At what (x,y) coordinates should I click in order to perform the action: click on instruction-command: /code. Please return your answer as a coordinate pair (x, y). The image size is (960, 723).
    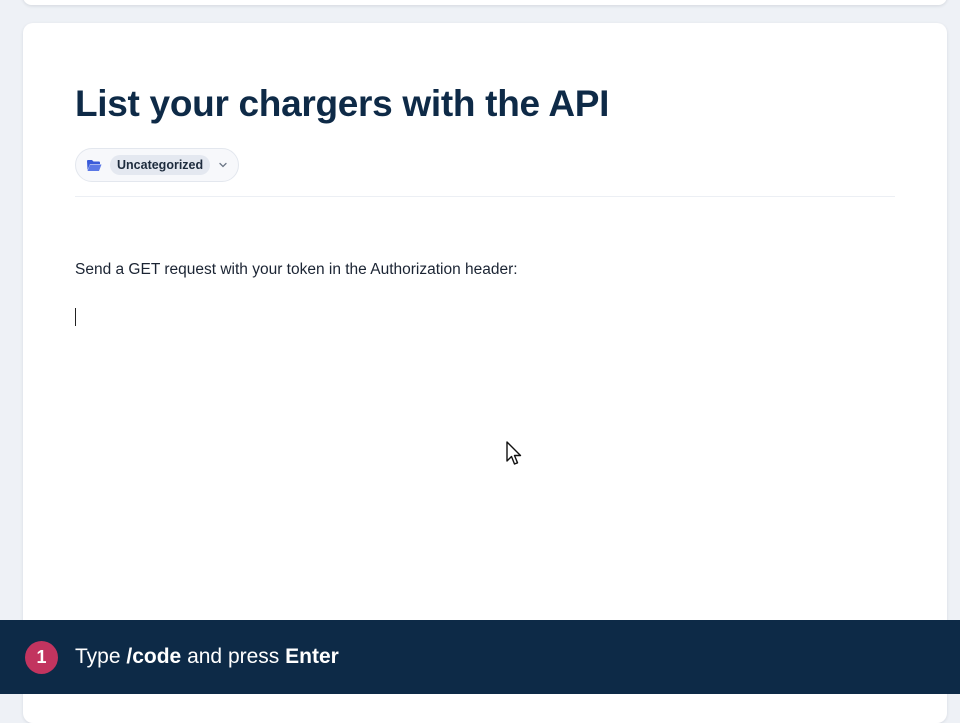
    Looking at the image, I should click on (154, 656).